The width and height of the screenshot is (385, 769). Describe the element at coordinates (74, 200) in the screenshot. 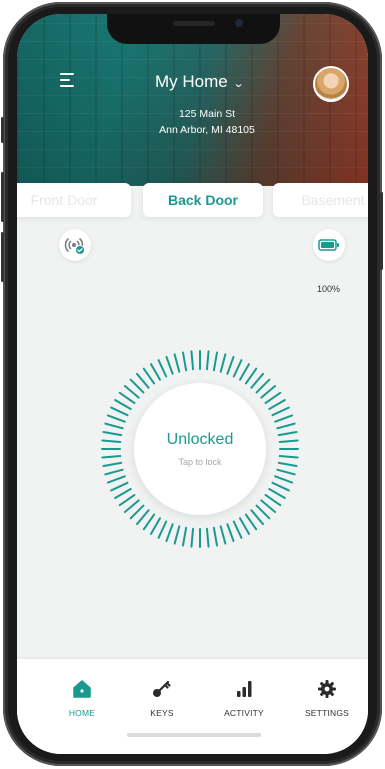

I see `door-tab-front: Front Door` at that location.